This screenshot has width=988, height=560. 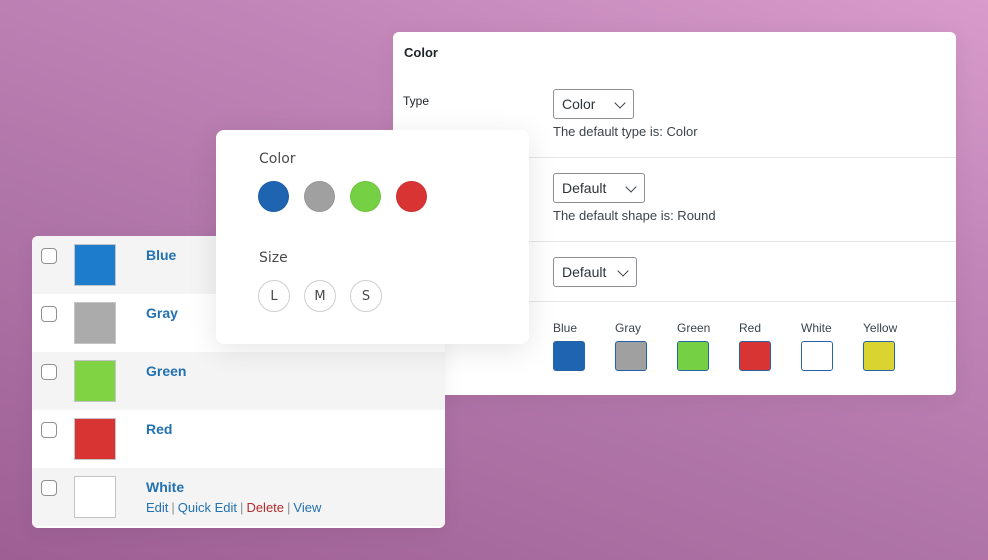 I want to click on color-option-green, so click(x=365, y=196).